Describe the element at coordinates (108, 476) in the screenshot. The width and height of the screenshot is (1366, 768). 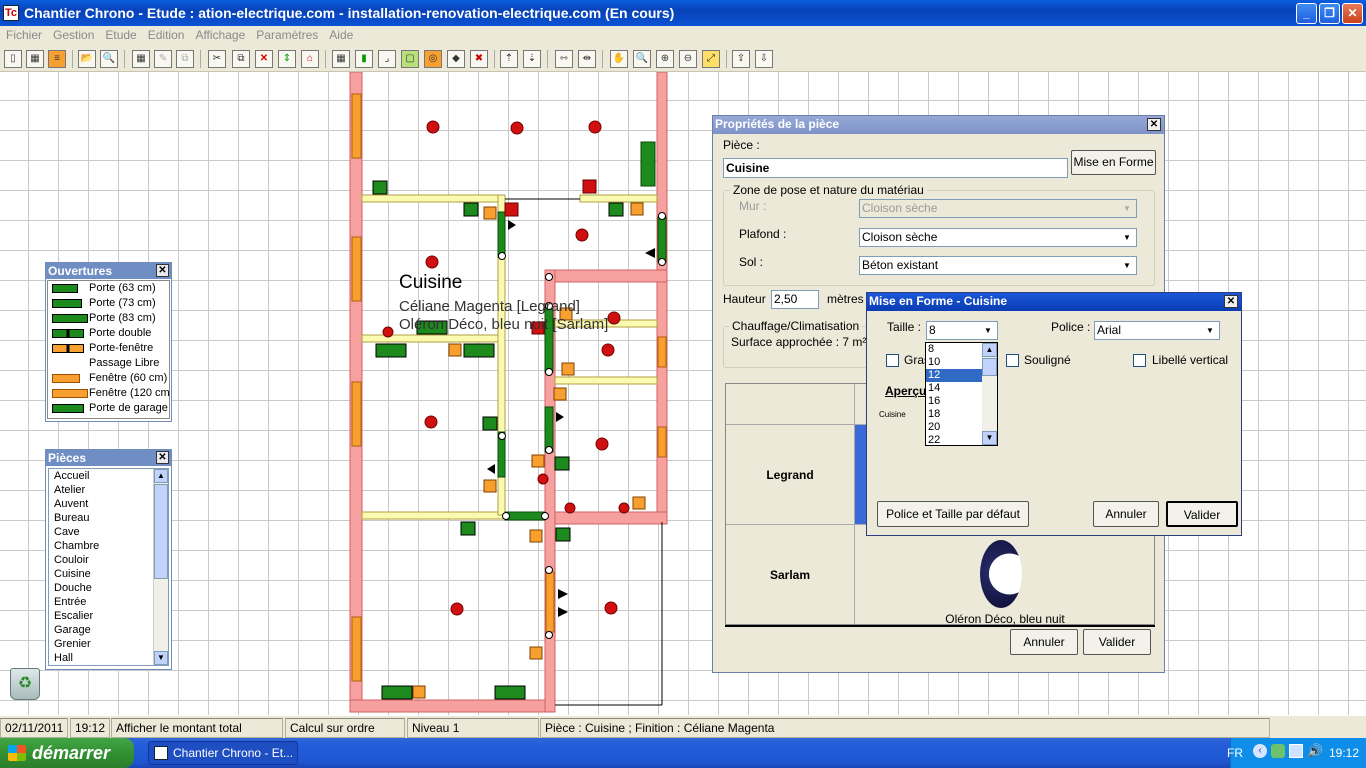
I see `list-item: Accueil` at that location.